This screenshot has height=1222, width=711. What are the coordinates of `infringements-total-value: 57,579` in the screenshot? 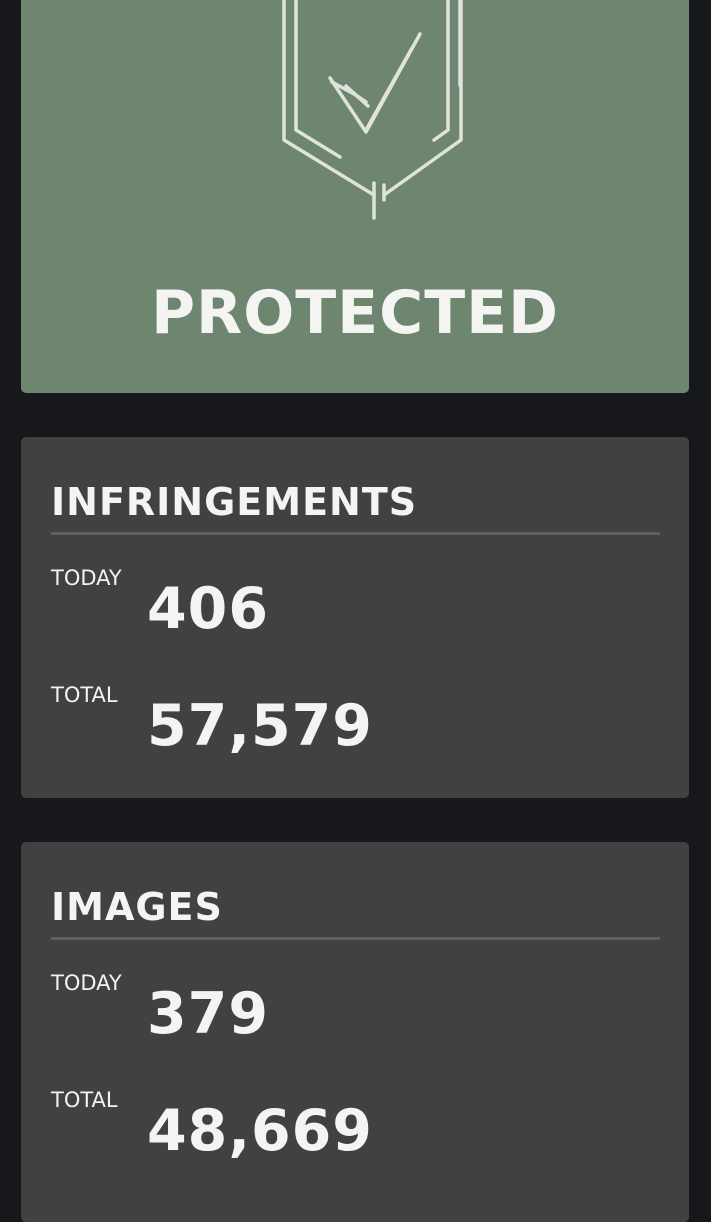 It's located at (260, 726).